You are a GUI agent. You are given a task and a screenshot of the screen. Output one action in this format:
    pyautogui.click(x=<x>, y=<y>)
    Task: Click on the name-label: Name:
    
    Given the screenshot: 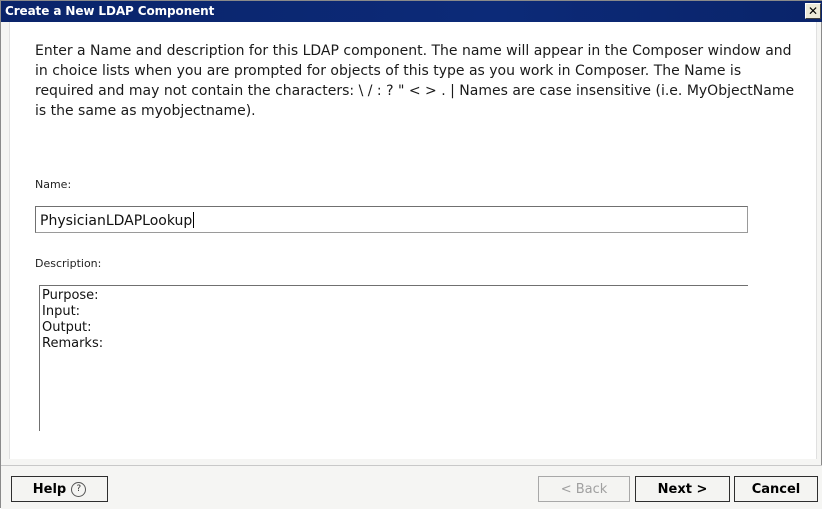 What is the action you would take?
    pyautogui.click(x=53, y=184)
    